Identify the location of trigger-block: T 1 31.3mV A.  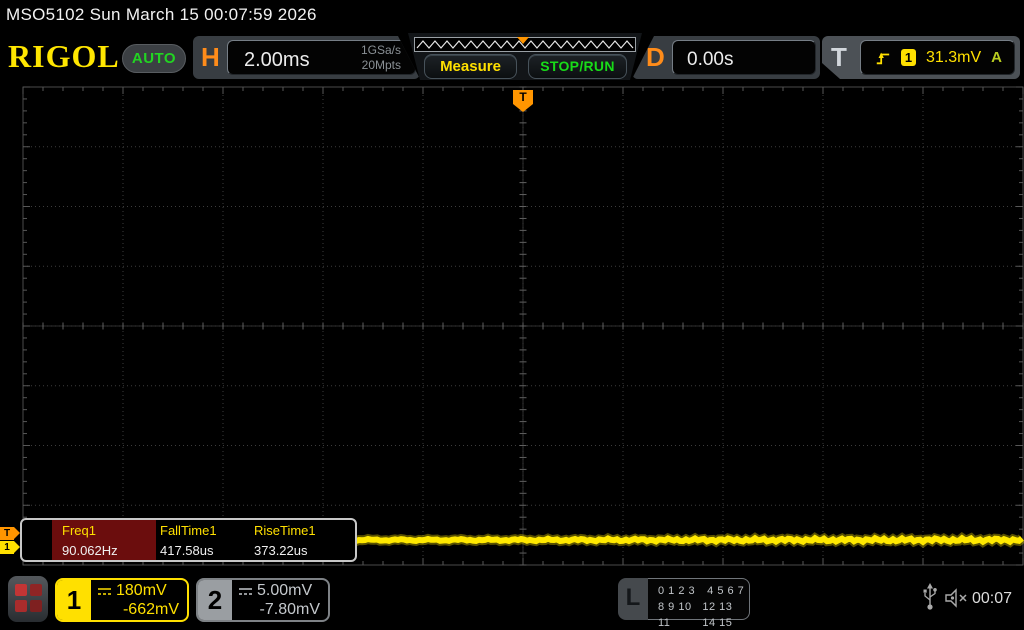
(921, 57).